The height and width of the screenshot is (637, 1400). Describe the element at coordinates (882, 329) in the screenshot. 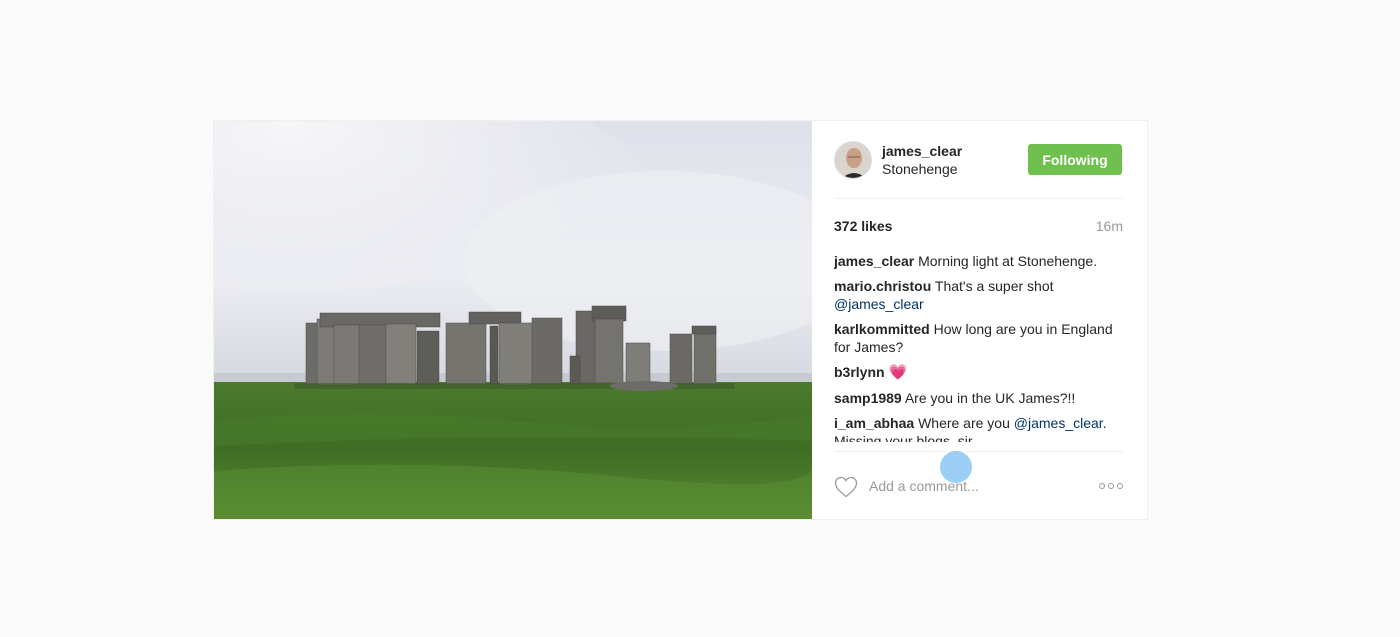

I see `comment-username: karlkommitted` at that location.